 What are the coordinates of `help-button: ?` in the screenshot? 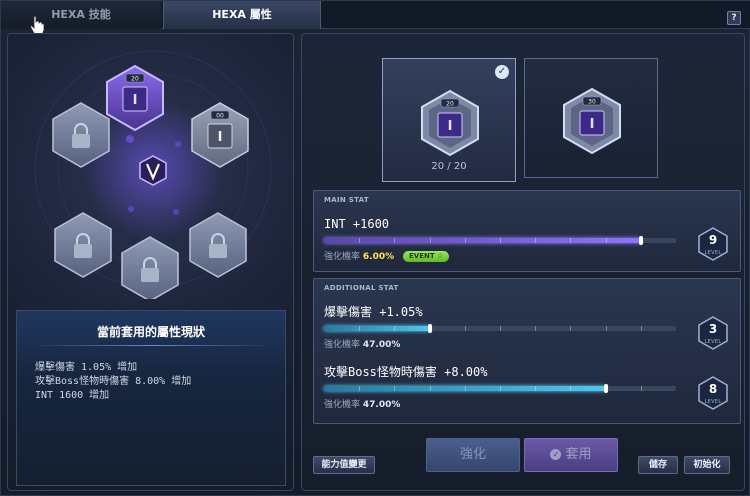 It's located at (734, 18).